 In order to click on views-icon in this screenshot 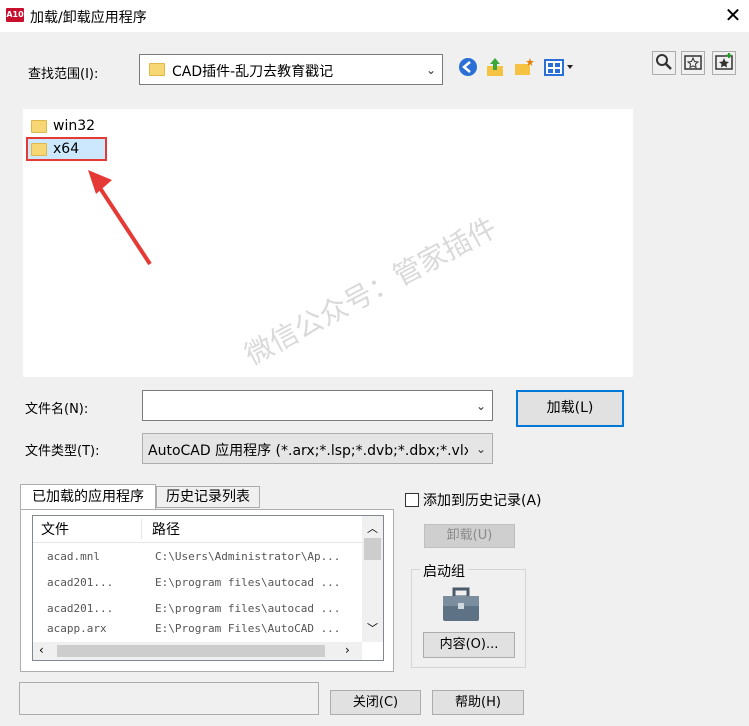, I will do `click(560, 68)`.